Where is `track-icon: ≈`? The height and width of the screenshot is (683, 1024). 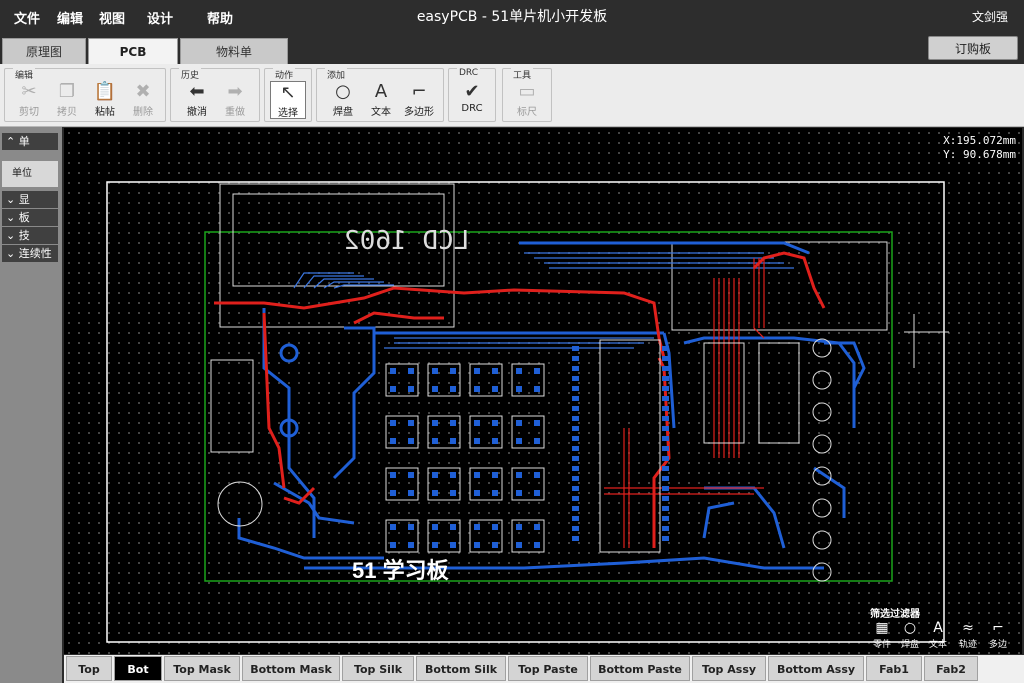 track-icon: ≈ is located at coordinates (968, 628).